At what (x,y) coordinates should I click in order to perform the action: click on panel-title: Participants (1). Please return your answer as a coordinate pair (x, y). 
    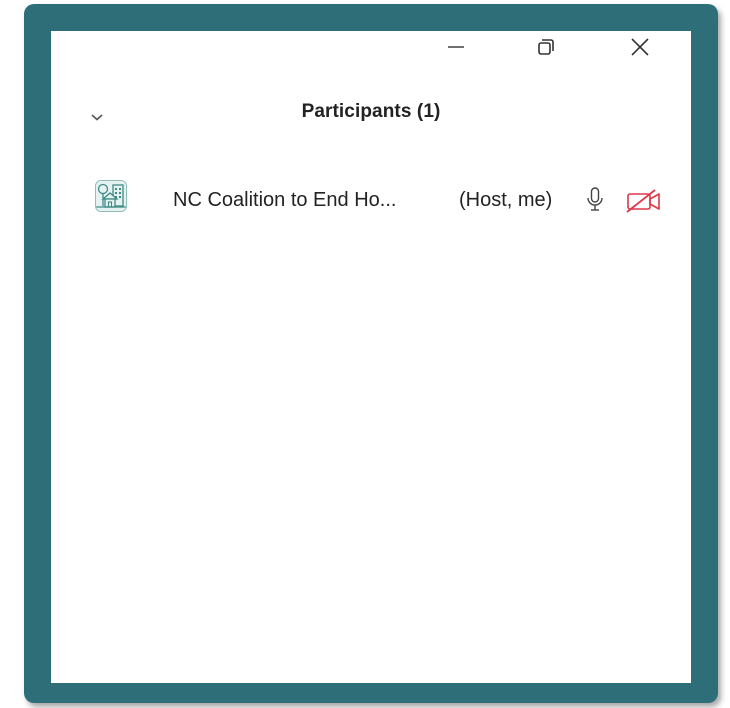
    Looking at the image, I should click on (371, 111).